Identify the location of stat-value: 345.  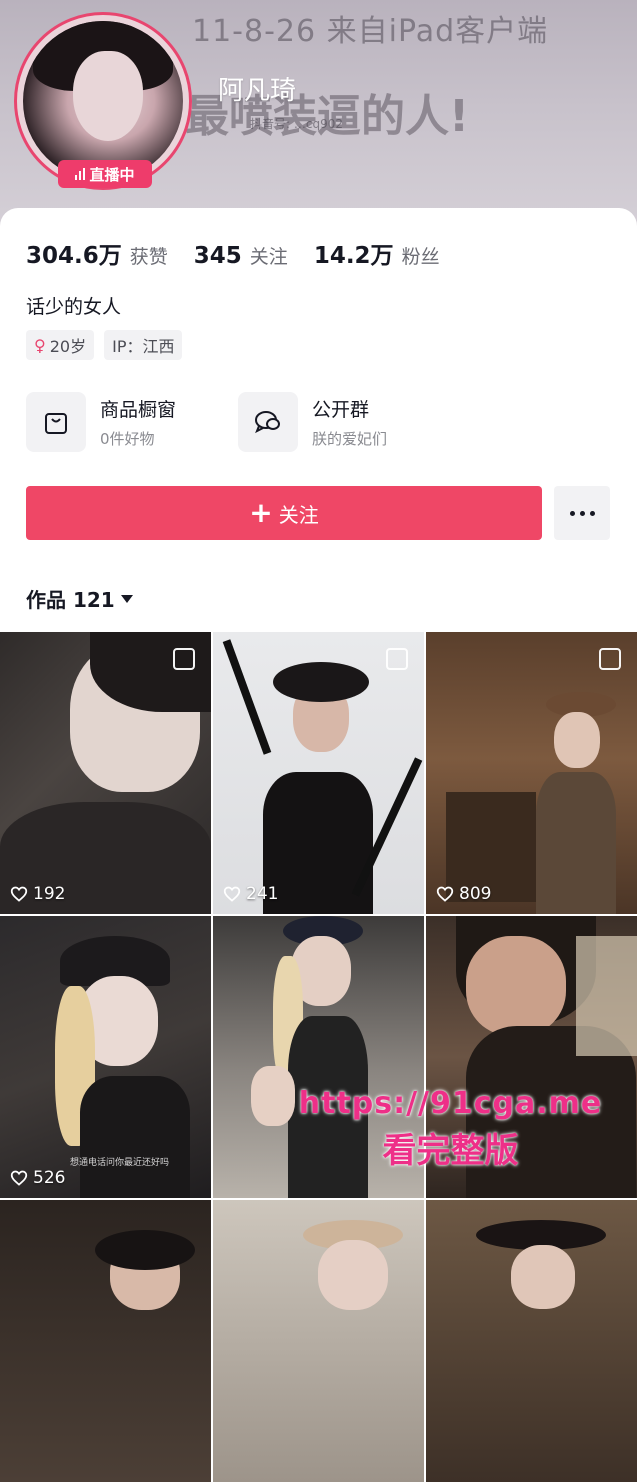
(217, 256).